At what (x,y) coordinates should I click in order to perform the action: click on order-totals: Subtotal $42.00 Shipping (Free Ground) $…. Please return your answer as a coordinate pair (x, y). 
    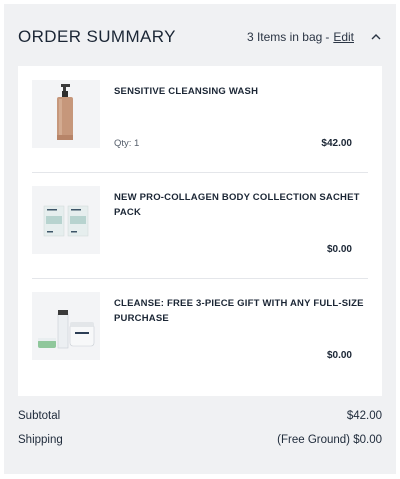
    Looking at the image, I should click on (200, 430).